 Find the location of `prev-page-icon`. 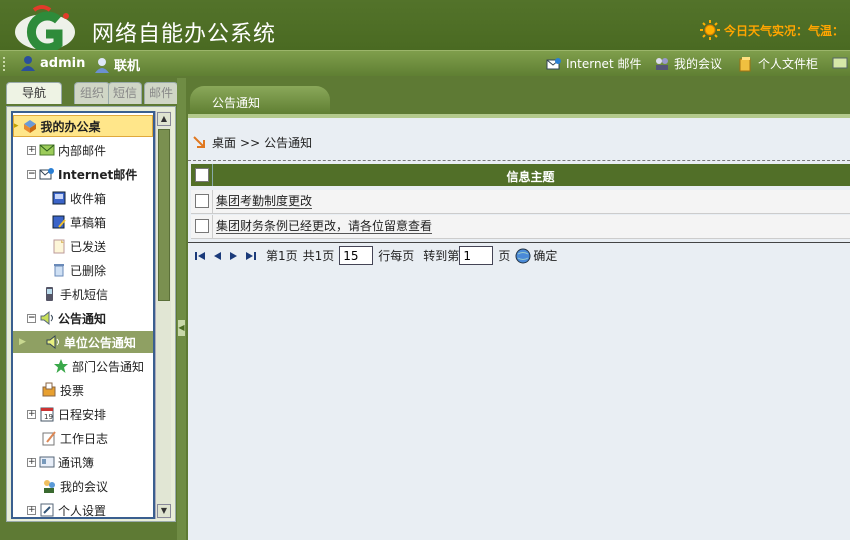

prev-page-icon is located at coordinates (217, 256).